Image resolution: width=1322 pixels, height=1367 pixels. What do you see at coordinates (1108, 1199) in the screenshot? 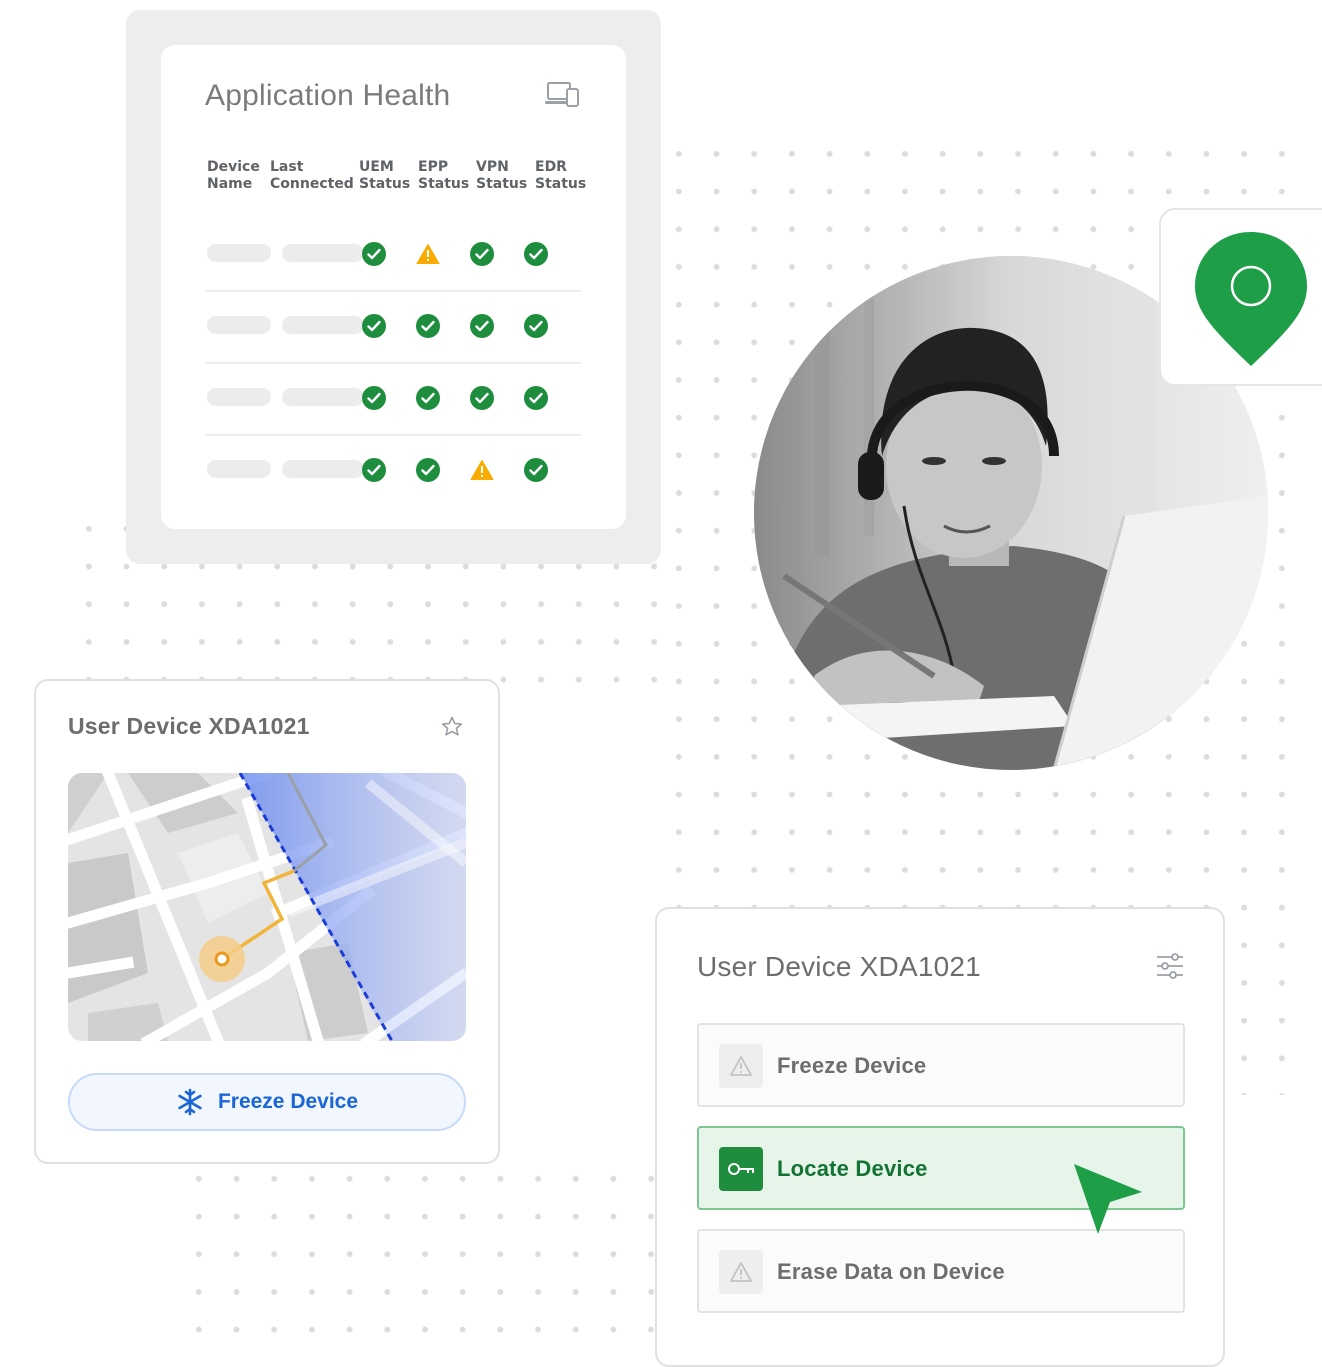
I see `cursor-icon` at bounding box center [1108, 1199].